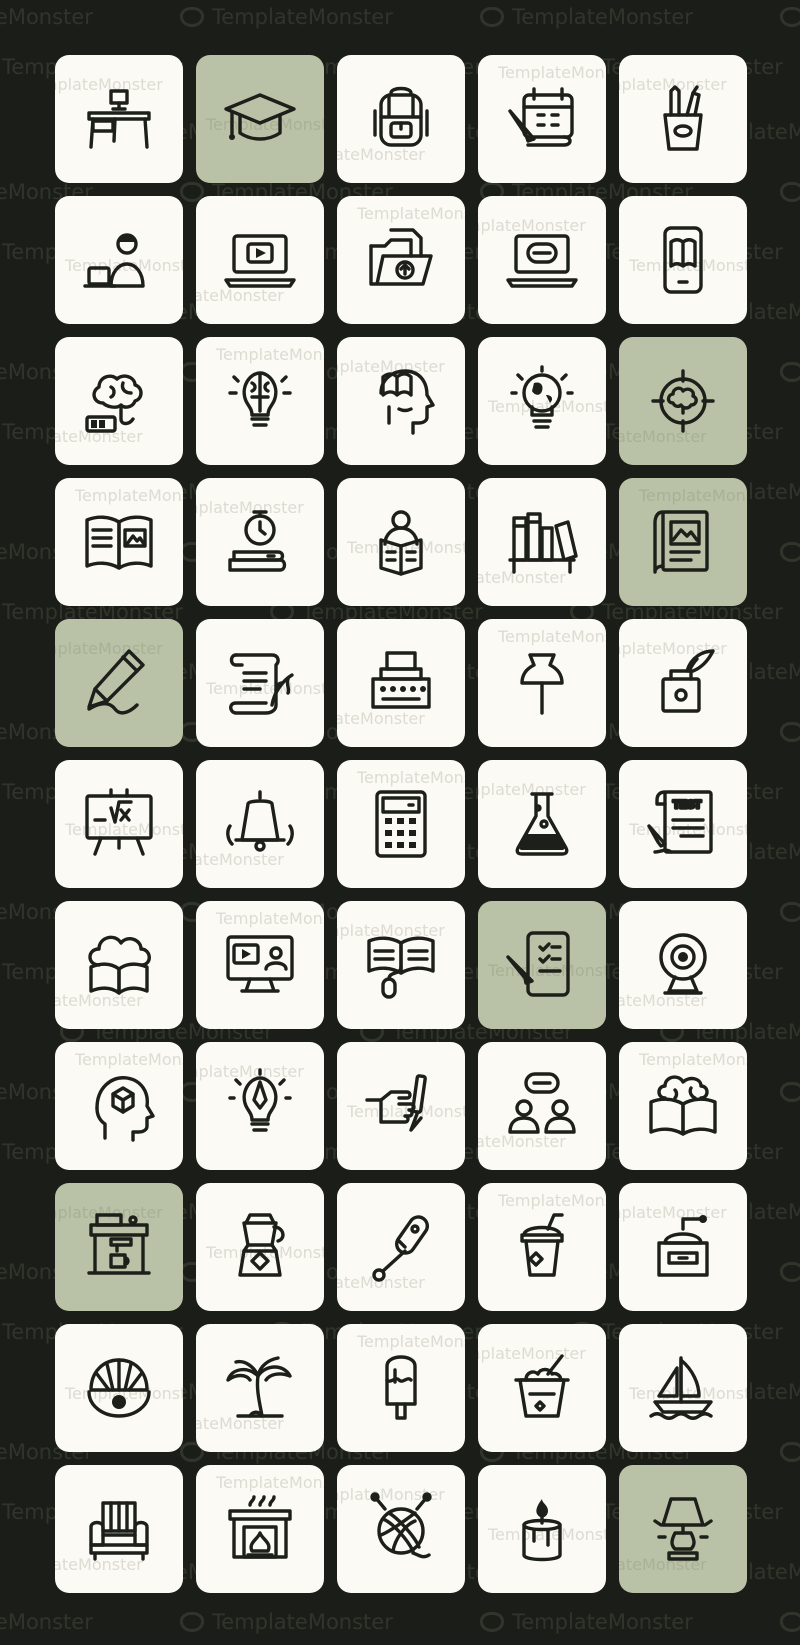  I want to click on ice-bucket-icon, so click(542, 1388).